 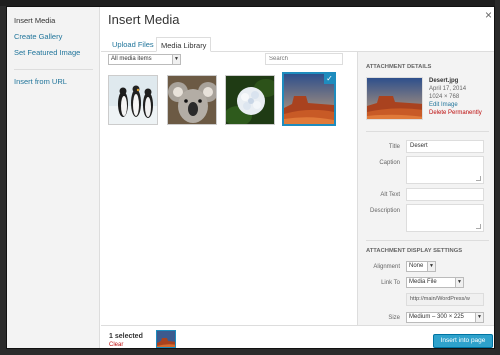 I want to click on penguins-image, so click(x=133, y=100).